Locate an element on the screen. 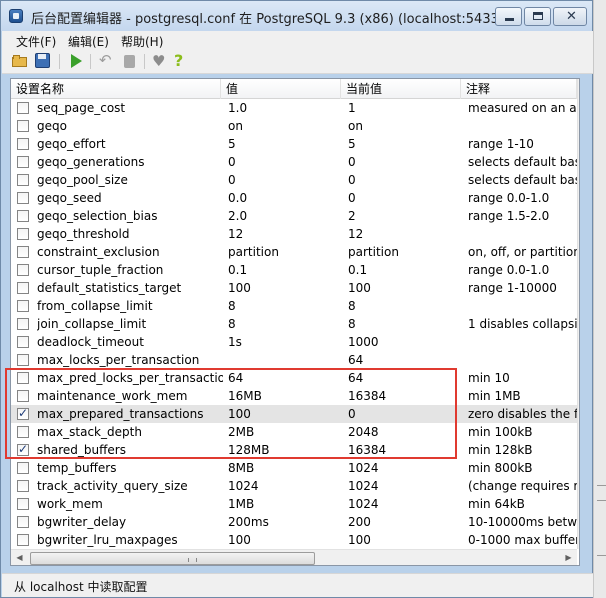 The width and height of the screenshot is (606, 598). scroll-up-icon: ▲ is located at coordinates (578, 87).